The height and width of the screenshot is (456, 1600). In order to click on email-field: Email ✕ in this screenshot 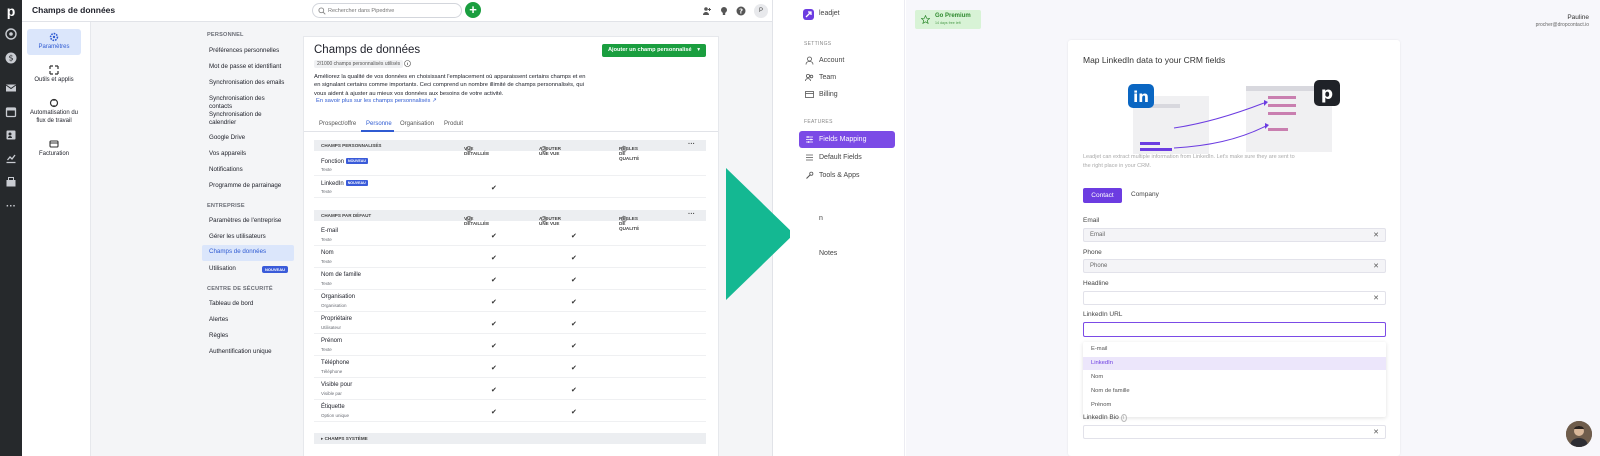, I will do `click(1234, 235)`.